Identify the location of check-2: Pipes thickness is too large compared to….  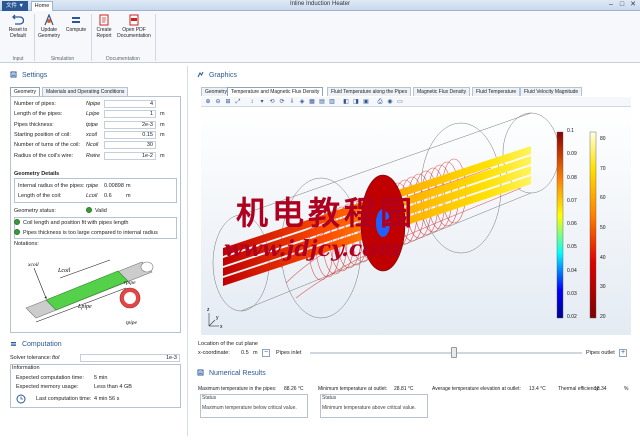
(86, 233).